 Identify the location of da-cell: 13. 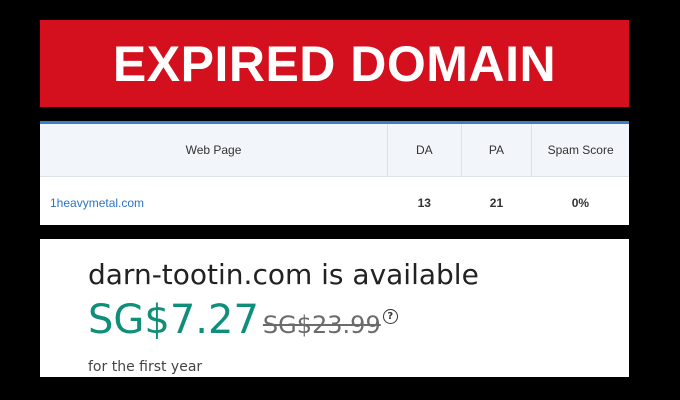
(424, 203).